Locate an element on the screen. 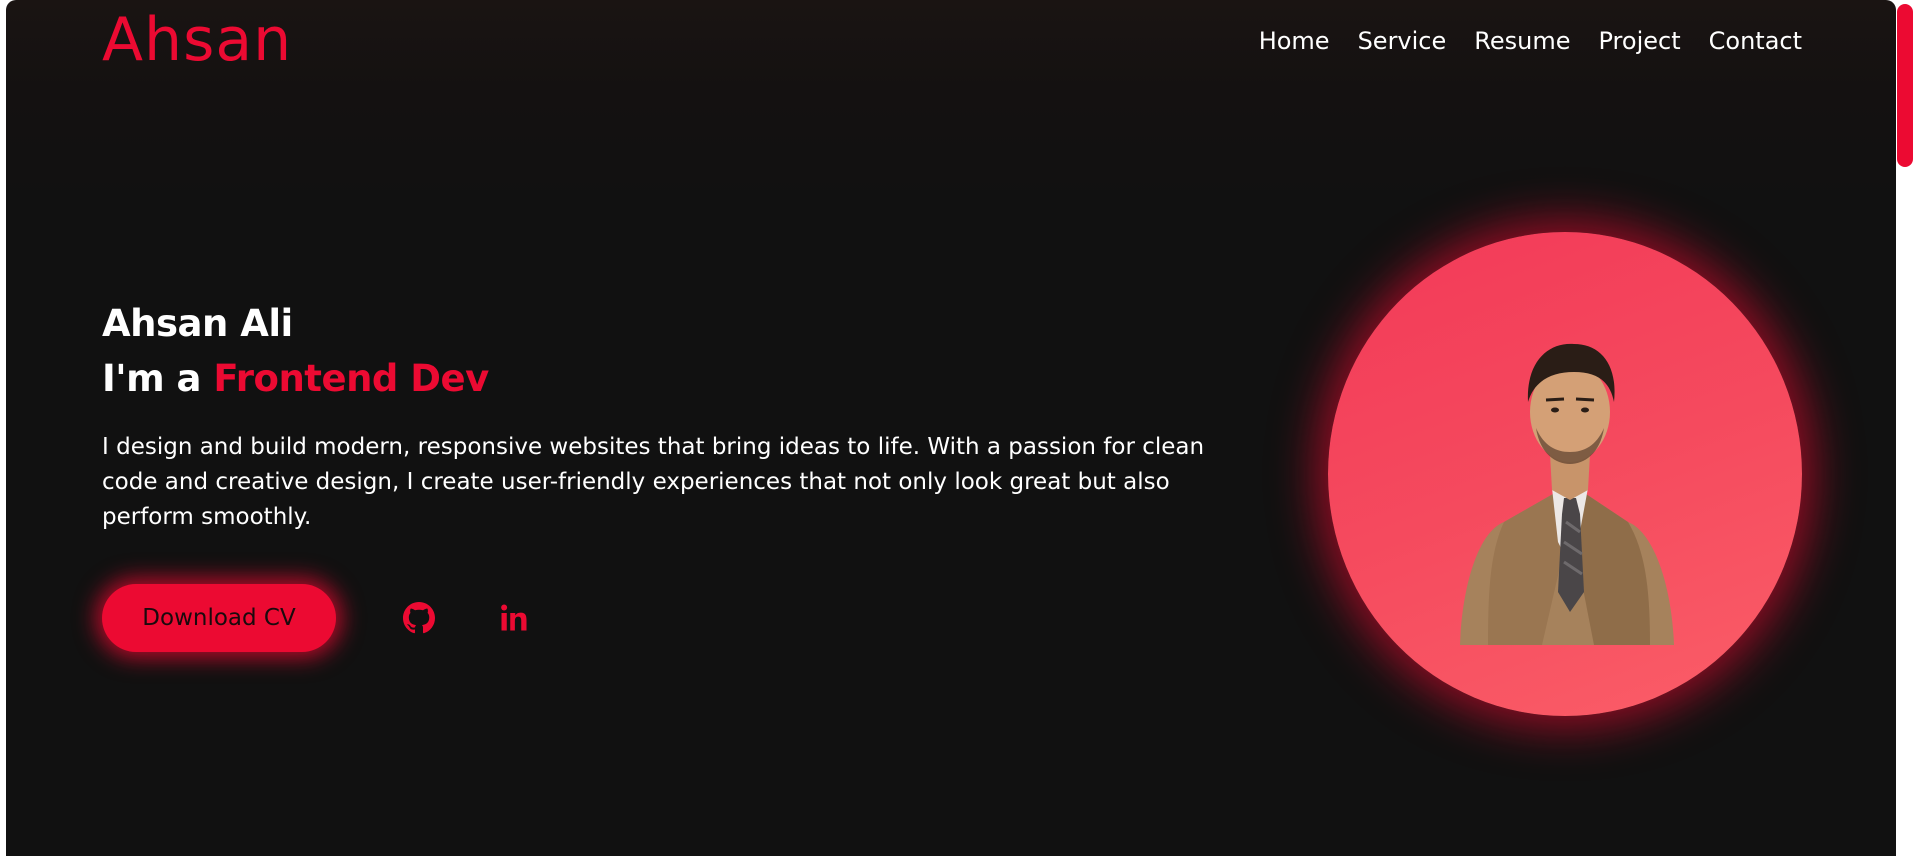  scrollbar-thumb is located at coordinates (1905, 85).